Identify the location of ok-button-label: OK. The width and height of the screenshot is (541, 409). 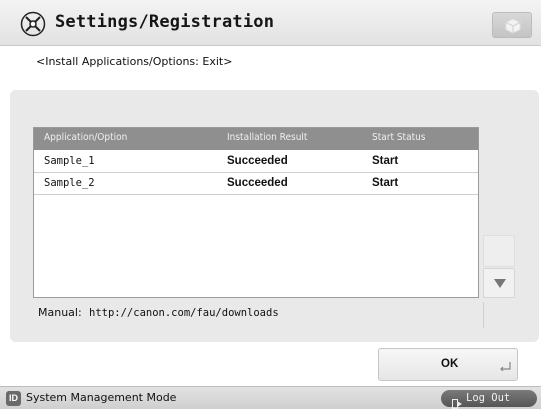
(450, 364).